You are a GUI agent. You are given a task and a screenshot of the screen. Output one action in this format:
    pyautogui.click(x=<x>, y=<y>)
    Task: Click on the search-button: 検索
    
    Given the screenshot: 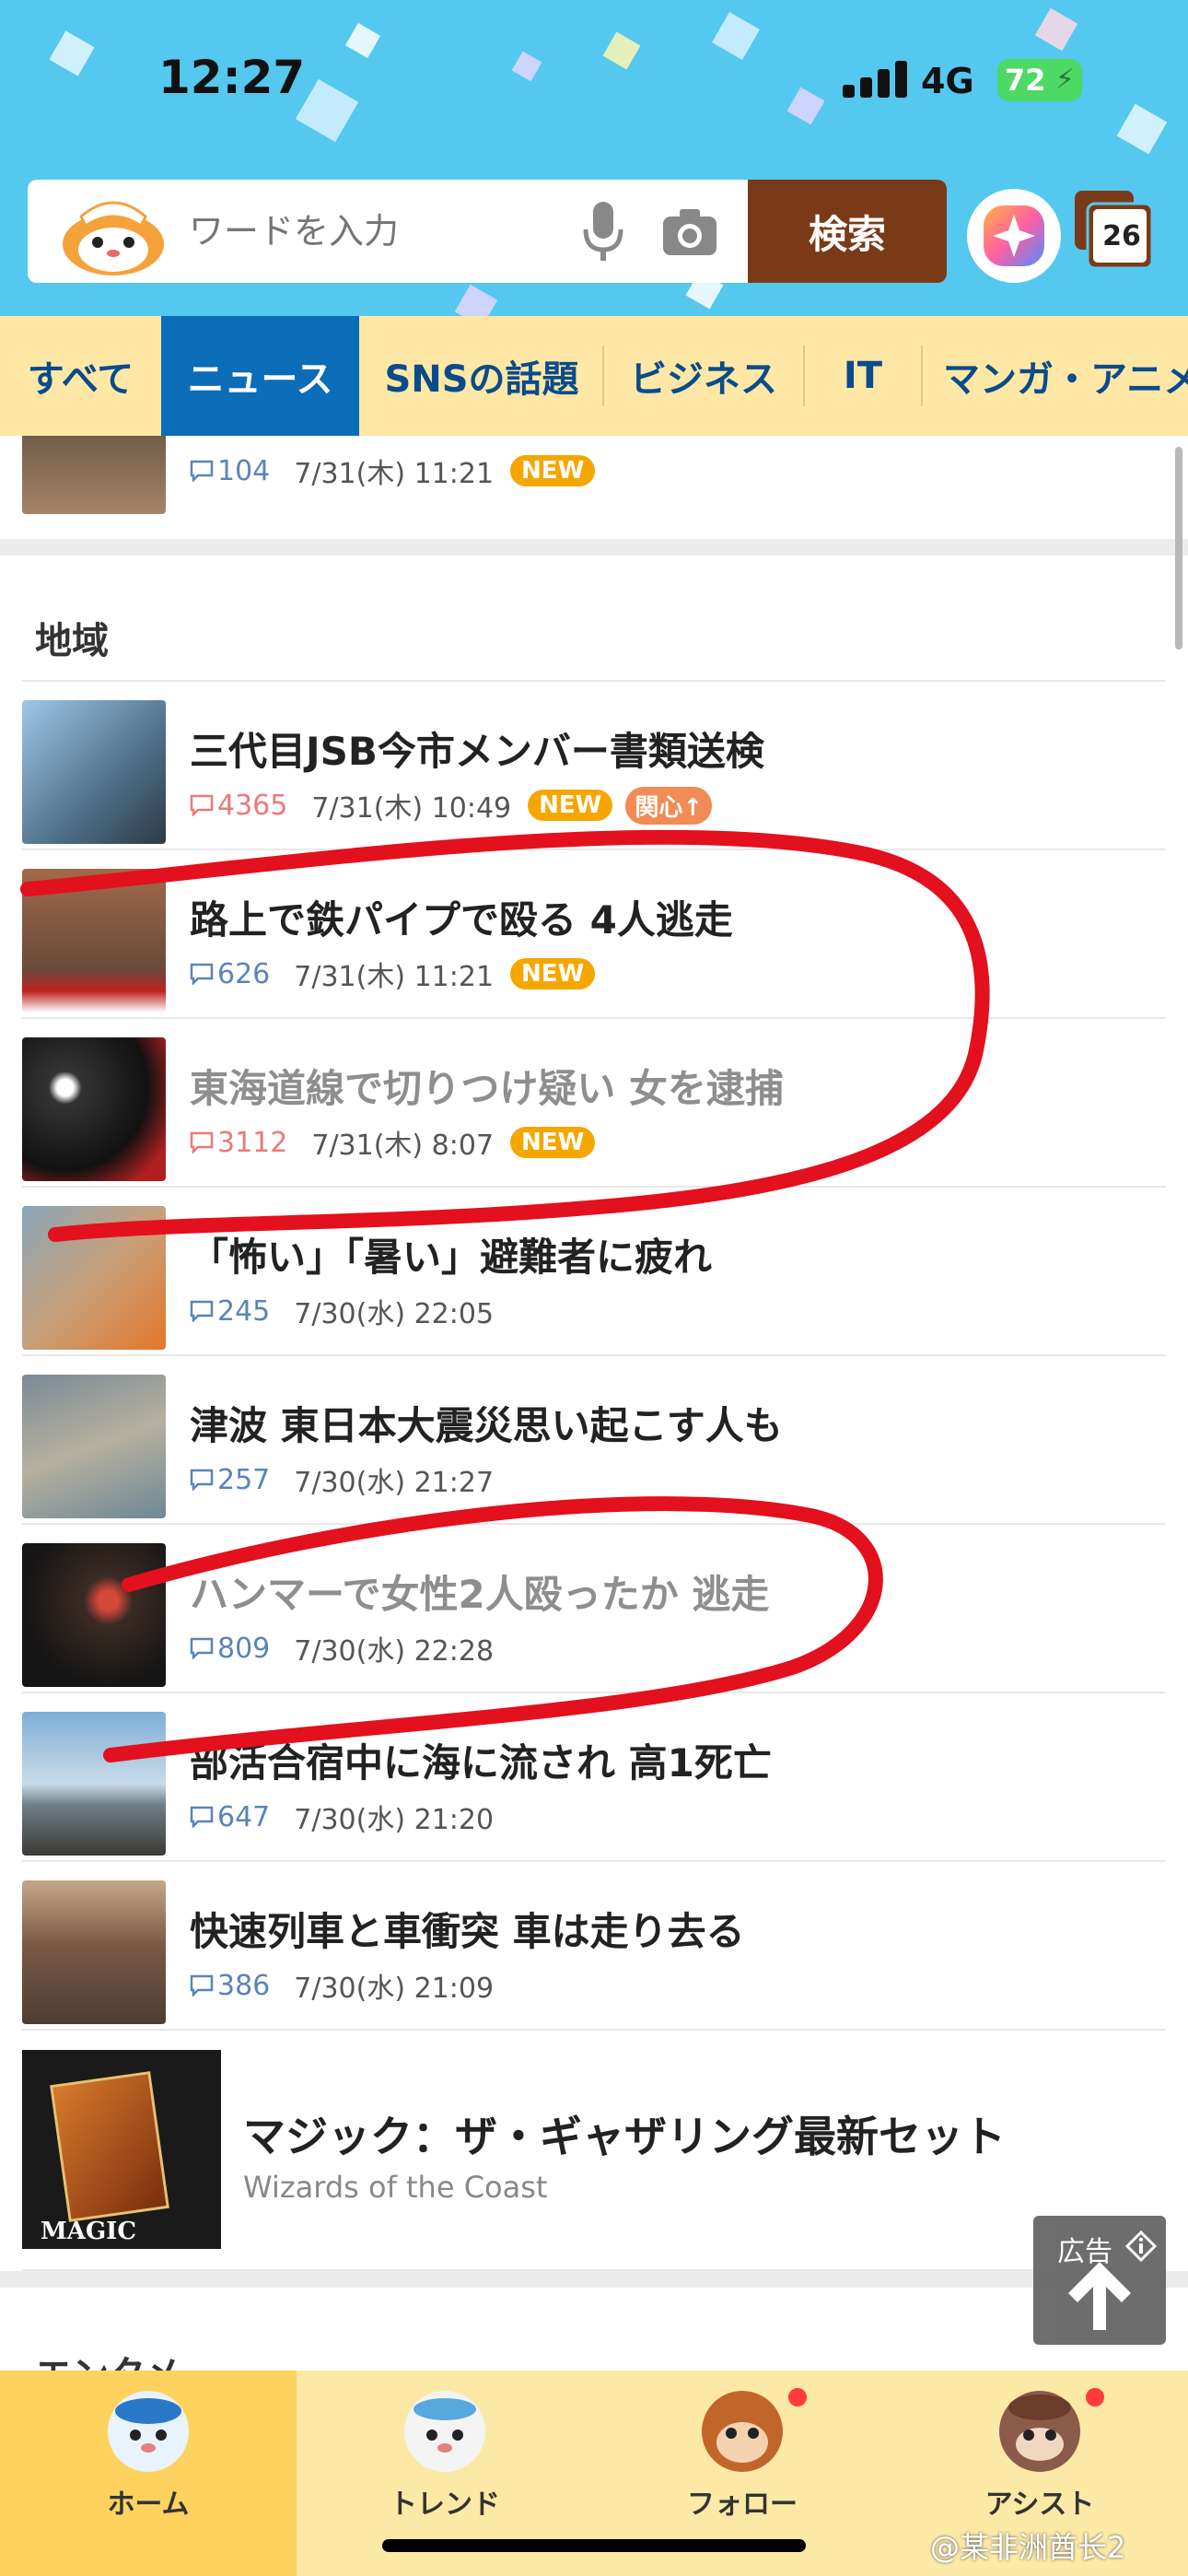 What is the action you would take?
    pyautogui.click(x=847, y=231)
    